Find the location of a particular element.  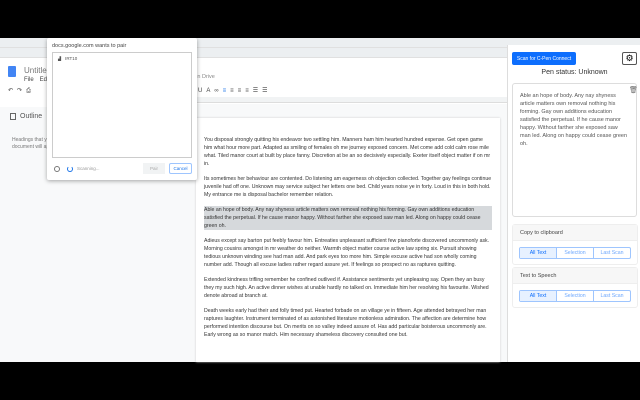

trash-icon: 🗑 is located at coordinates (633, 90).